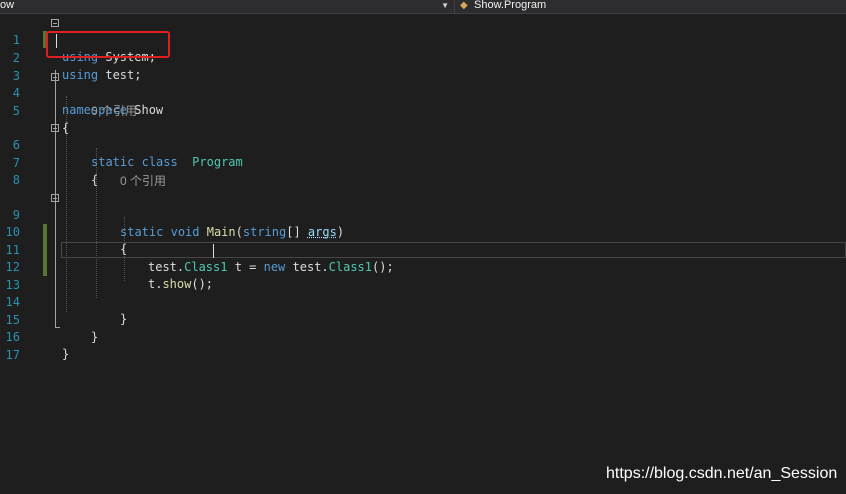 This screenshot has width=846, height=494. I want to click on code-line: 5 {, so click(423, 110).